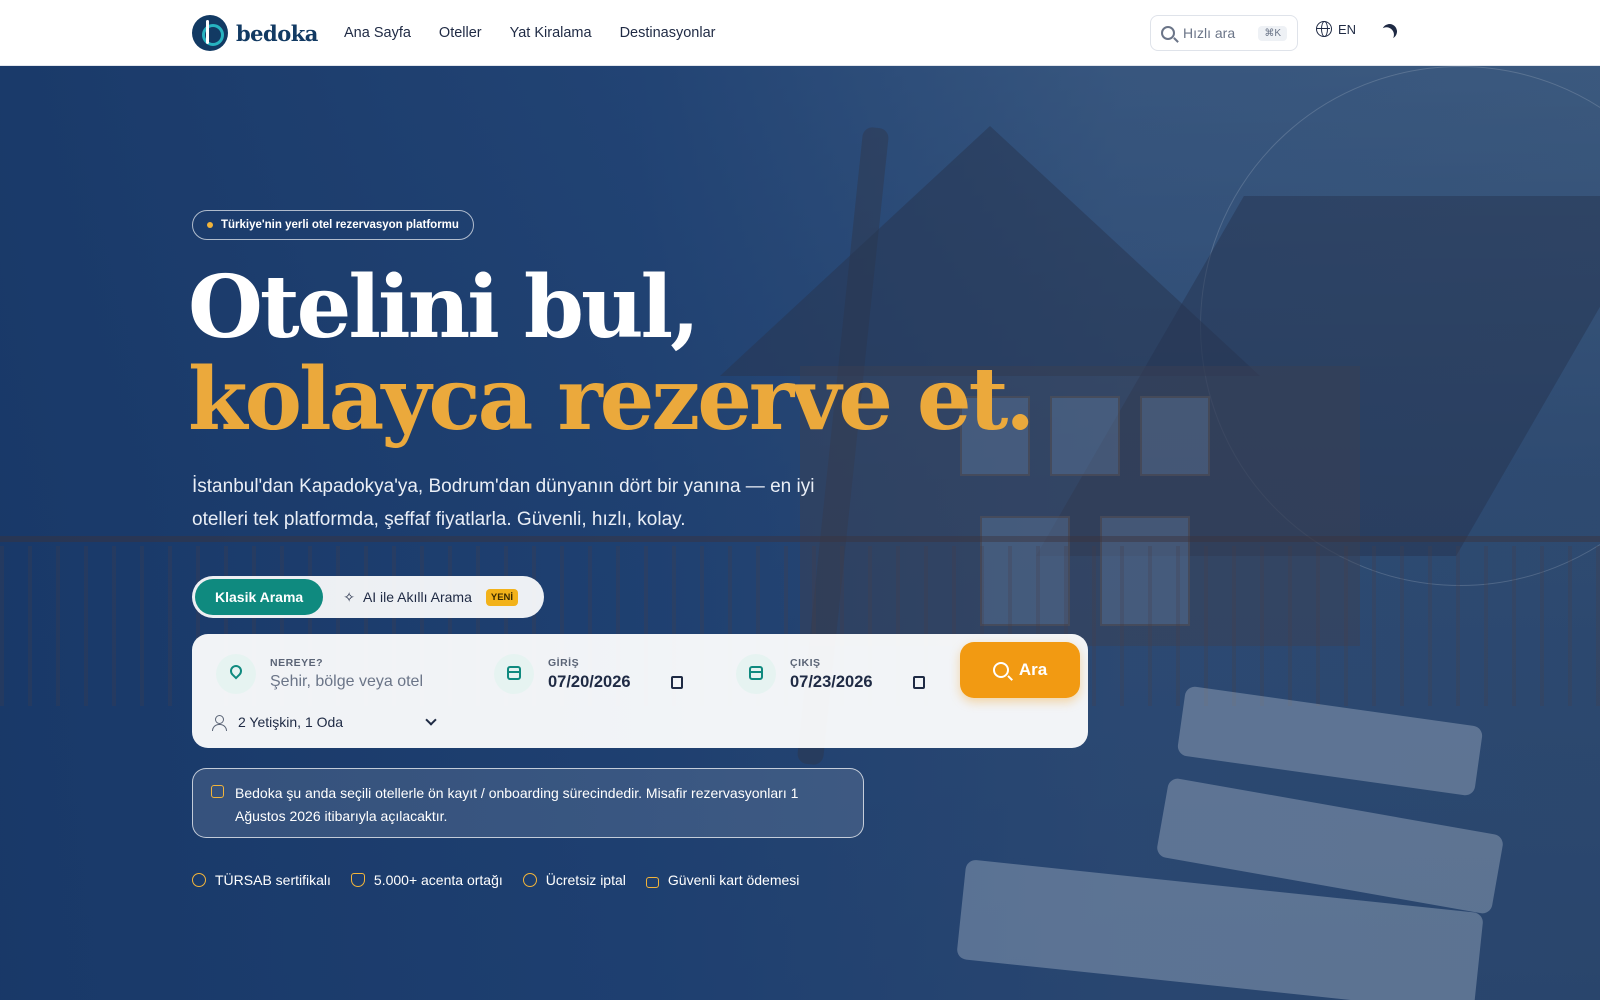 This screenshot has width=1600, height=1000. What do you see at coordinates (377, 33) in the screenshot?
I see `nav-link-home: Ana Sayfa` at bounding box center [377, 33].